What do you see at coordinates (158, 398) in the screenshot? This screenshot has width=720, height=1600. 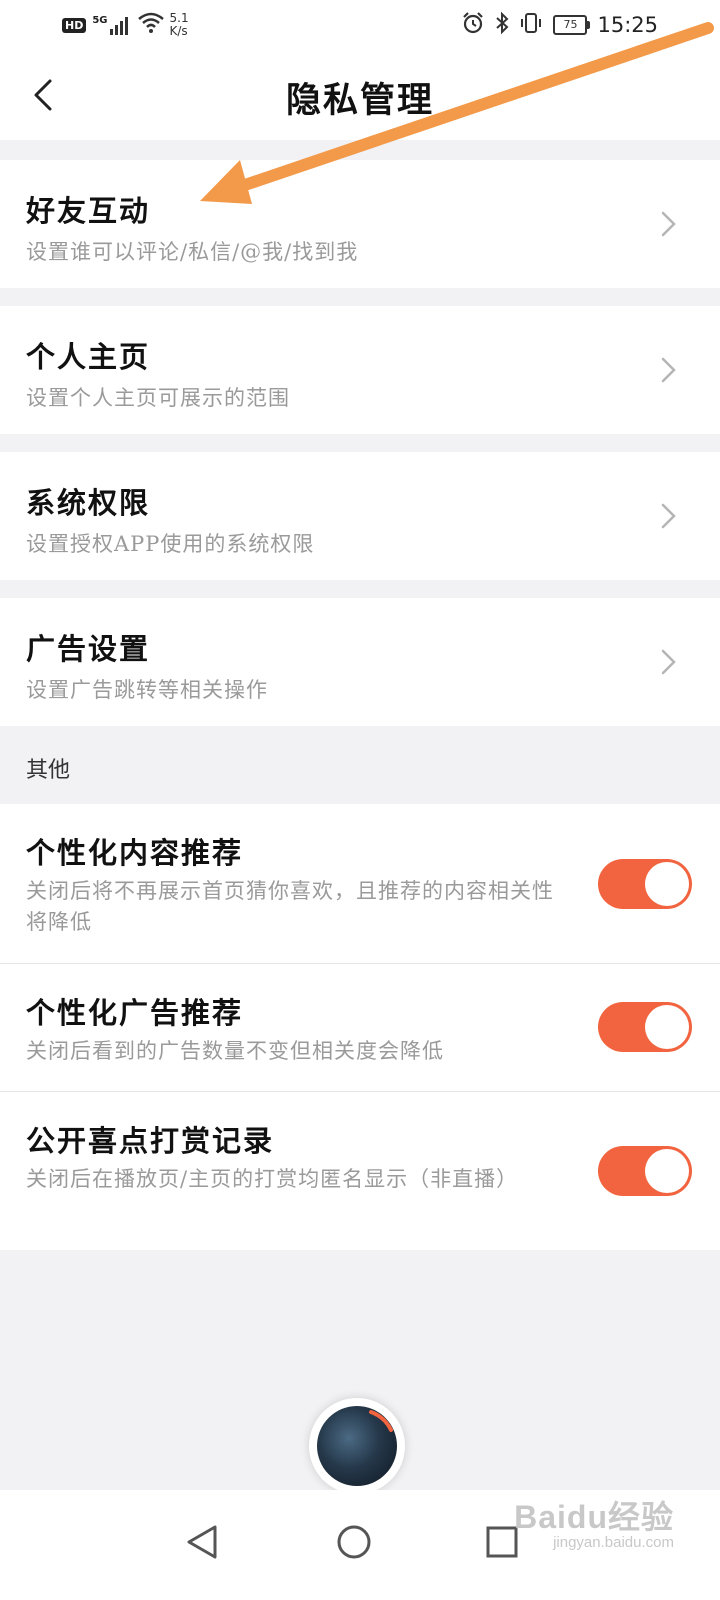 I see `settings-item-subtitle: 设置个人主页可展示的范围` at bounding box center [158, 398].